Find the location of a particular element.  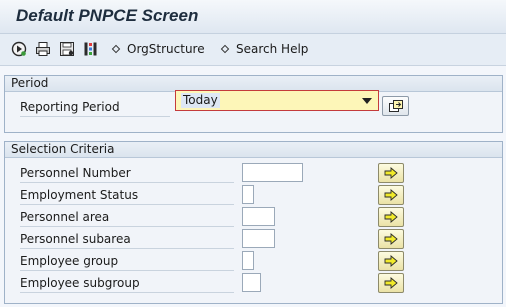

search-help-button: Search Help is located at coordinates (264, 49).